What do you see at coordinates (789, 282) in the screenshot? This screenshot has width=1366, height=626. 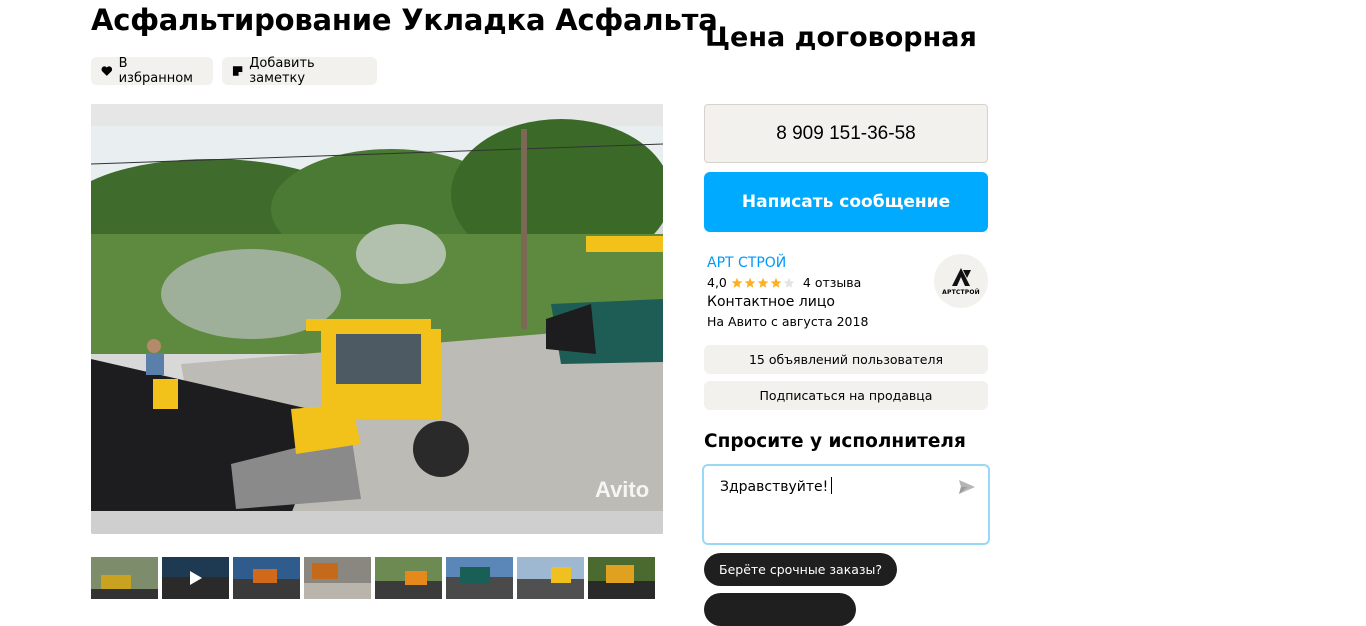 I see `star-empty-icon` at bounding box center [789, 282].